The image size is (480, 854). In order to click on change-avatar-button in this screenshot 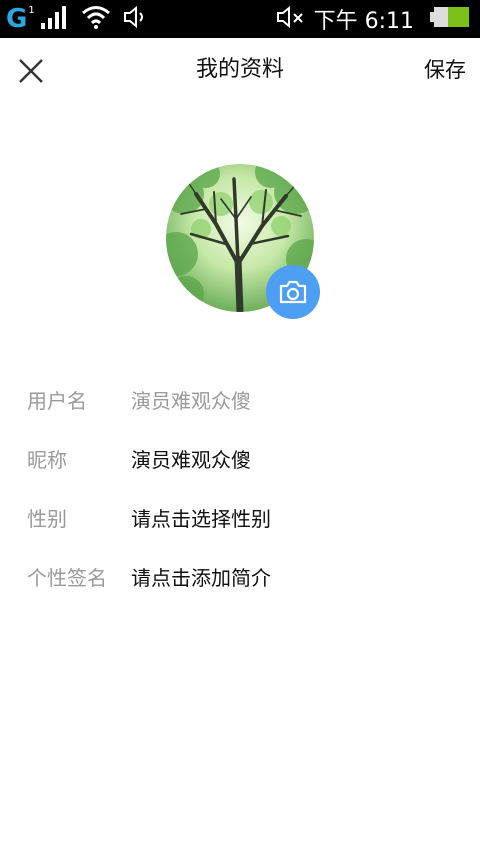, I will do `click(293, 292)`.